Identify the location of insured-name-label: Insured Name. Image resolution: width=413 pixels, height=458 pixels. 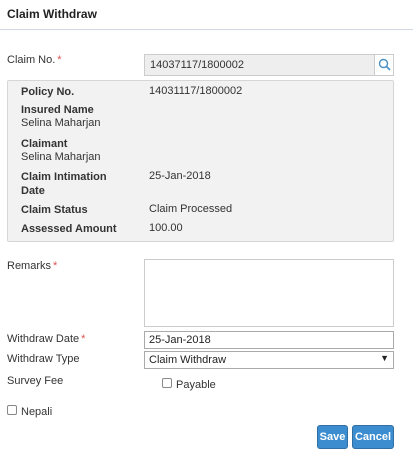
(57, 110).